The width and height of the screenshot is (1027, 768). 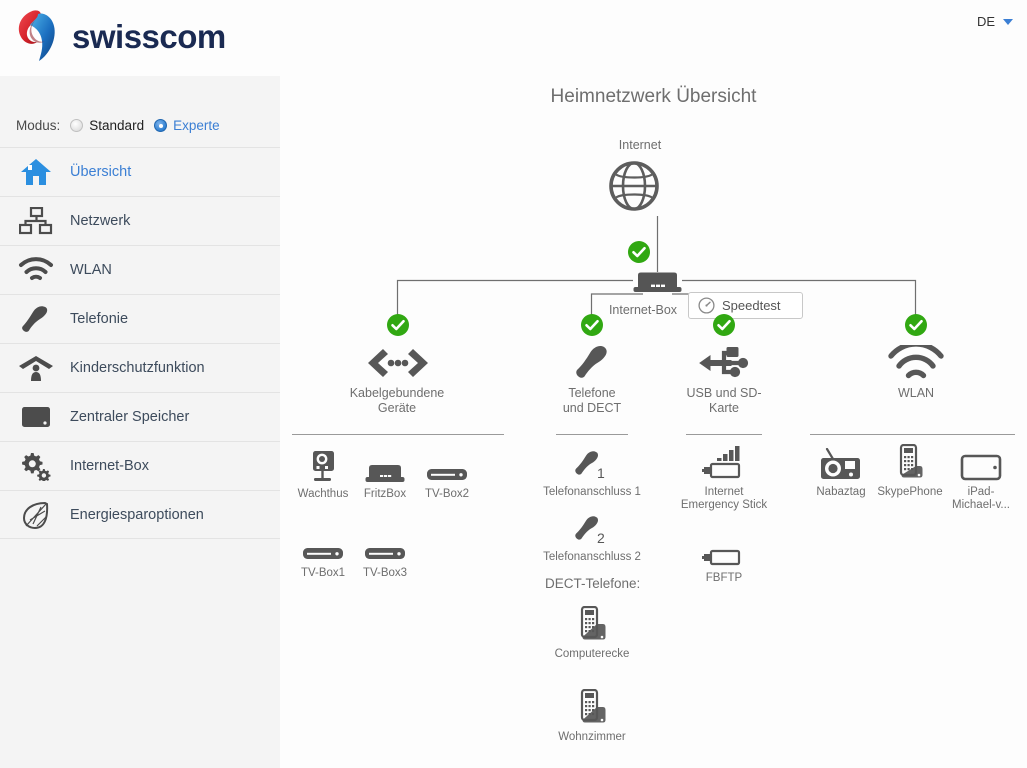 I want to click on device-item: Internet Emergency Stick, so click(x=724, y=477).